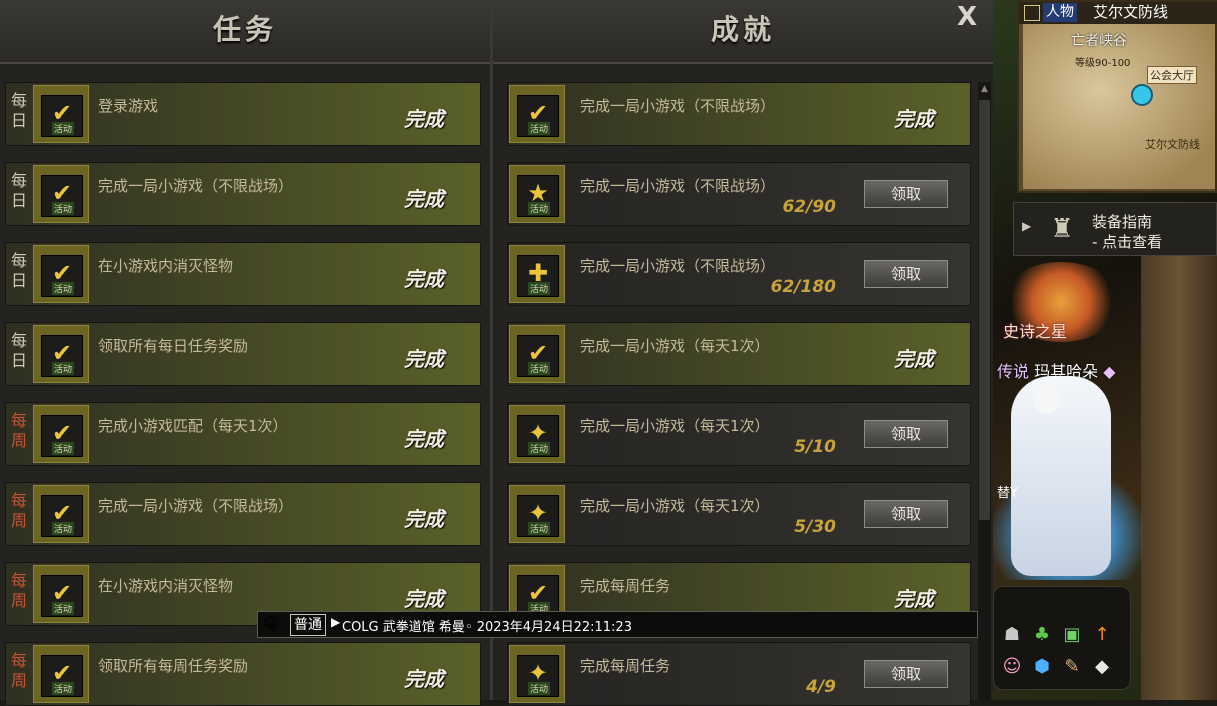 The height and width of the screenshot is (706, 1217). I want to click on quest-title: 完成一局小游戏（不限战场）, so click(196, 506).